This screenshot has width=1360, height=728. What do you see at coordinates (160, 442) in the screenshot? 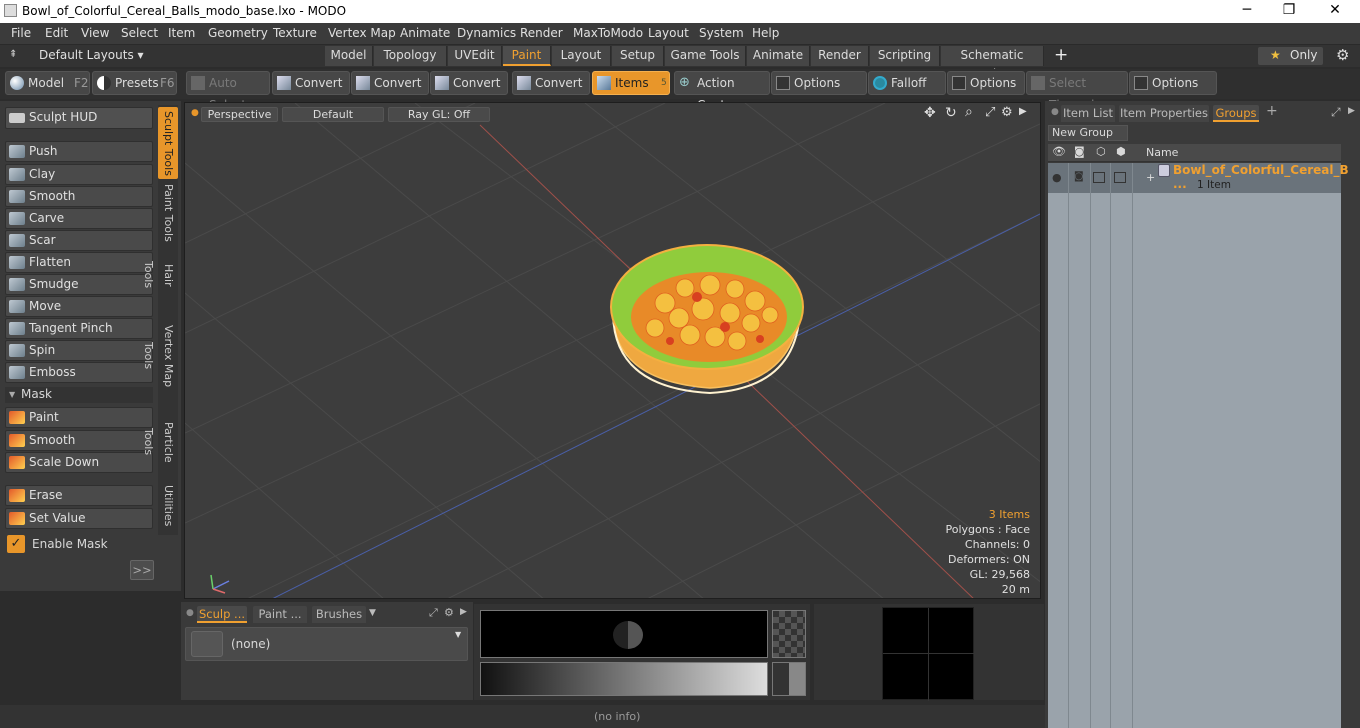
I see `vtab-particle-tools: Particle Tools` at bounding box center [160, 442].